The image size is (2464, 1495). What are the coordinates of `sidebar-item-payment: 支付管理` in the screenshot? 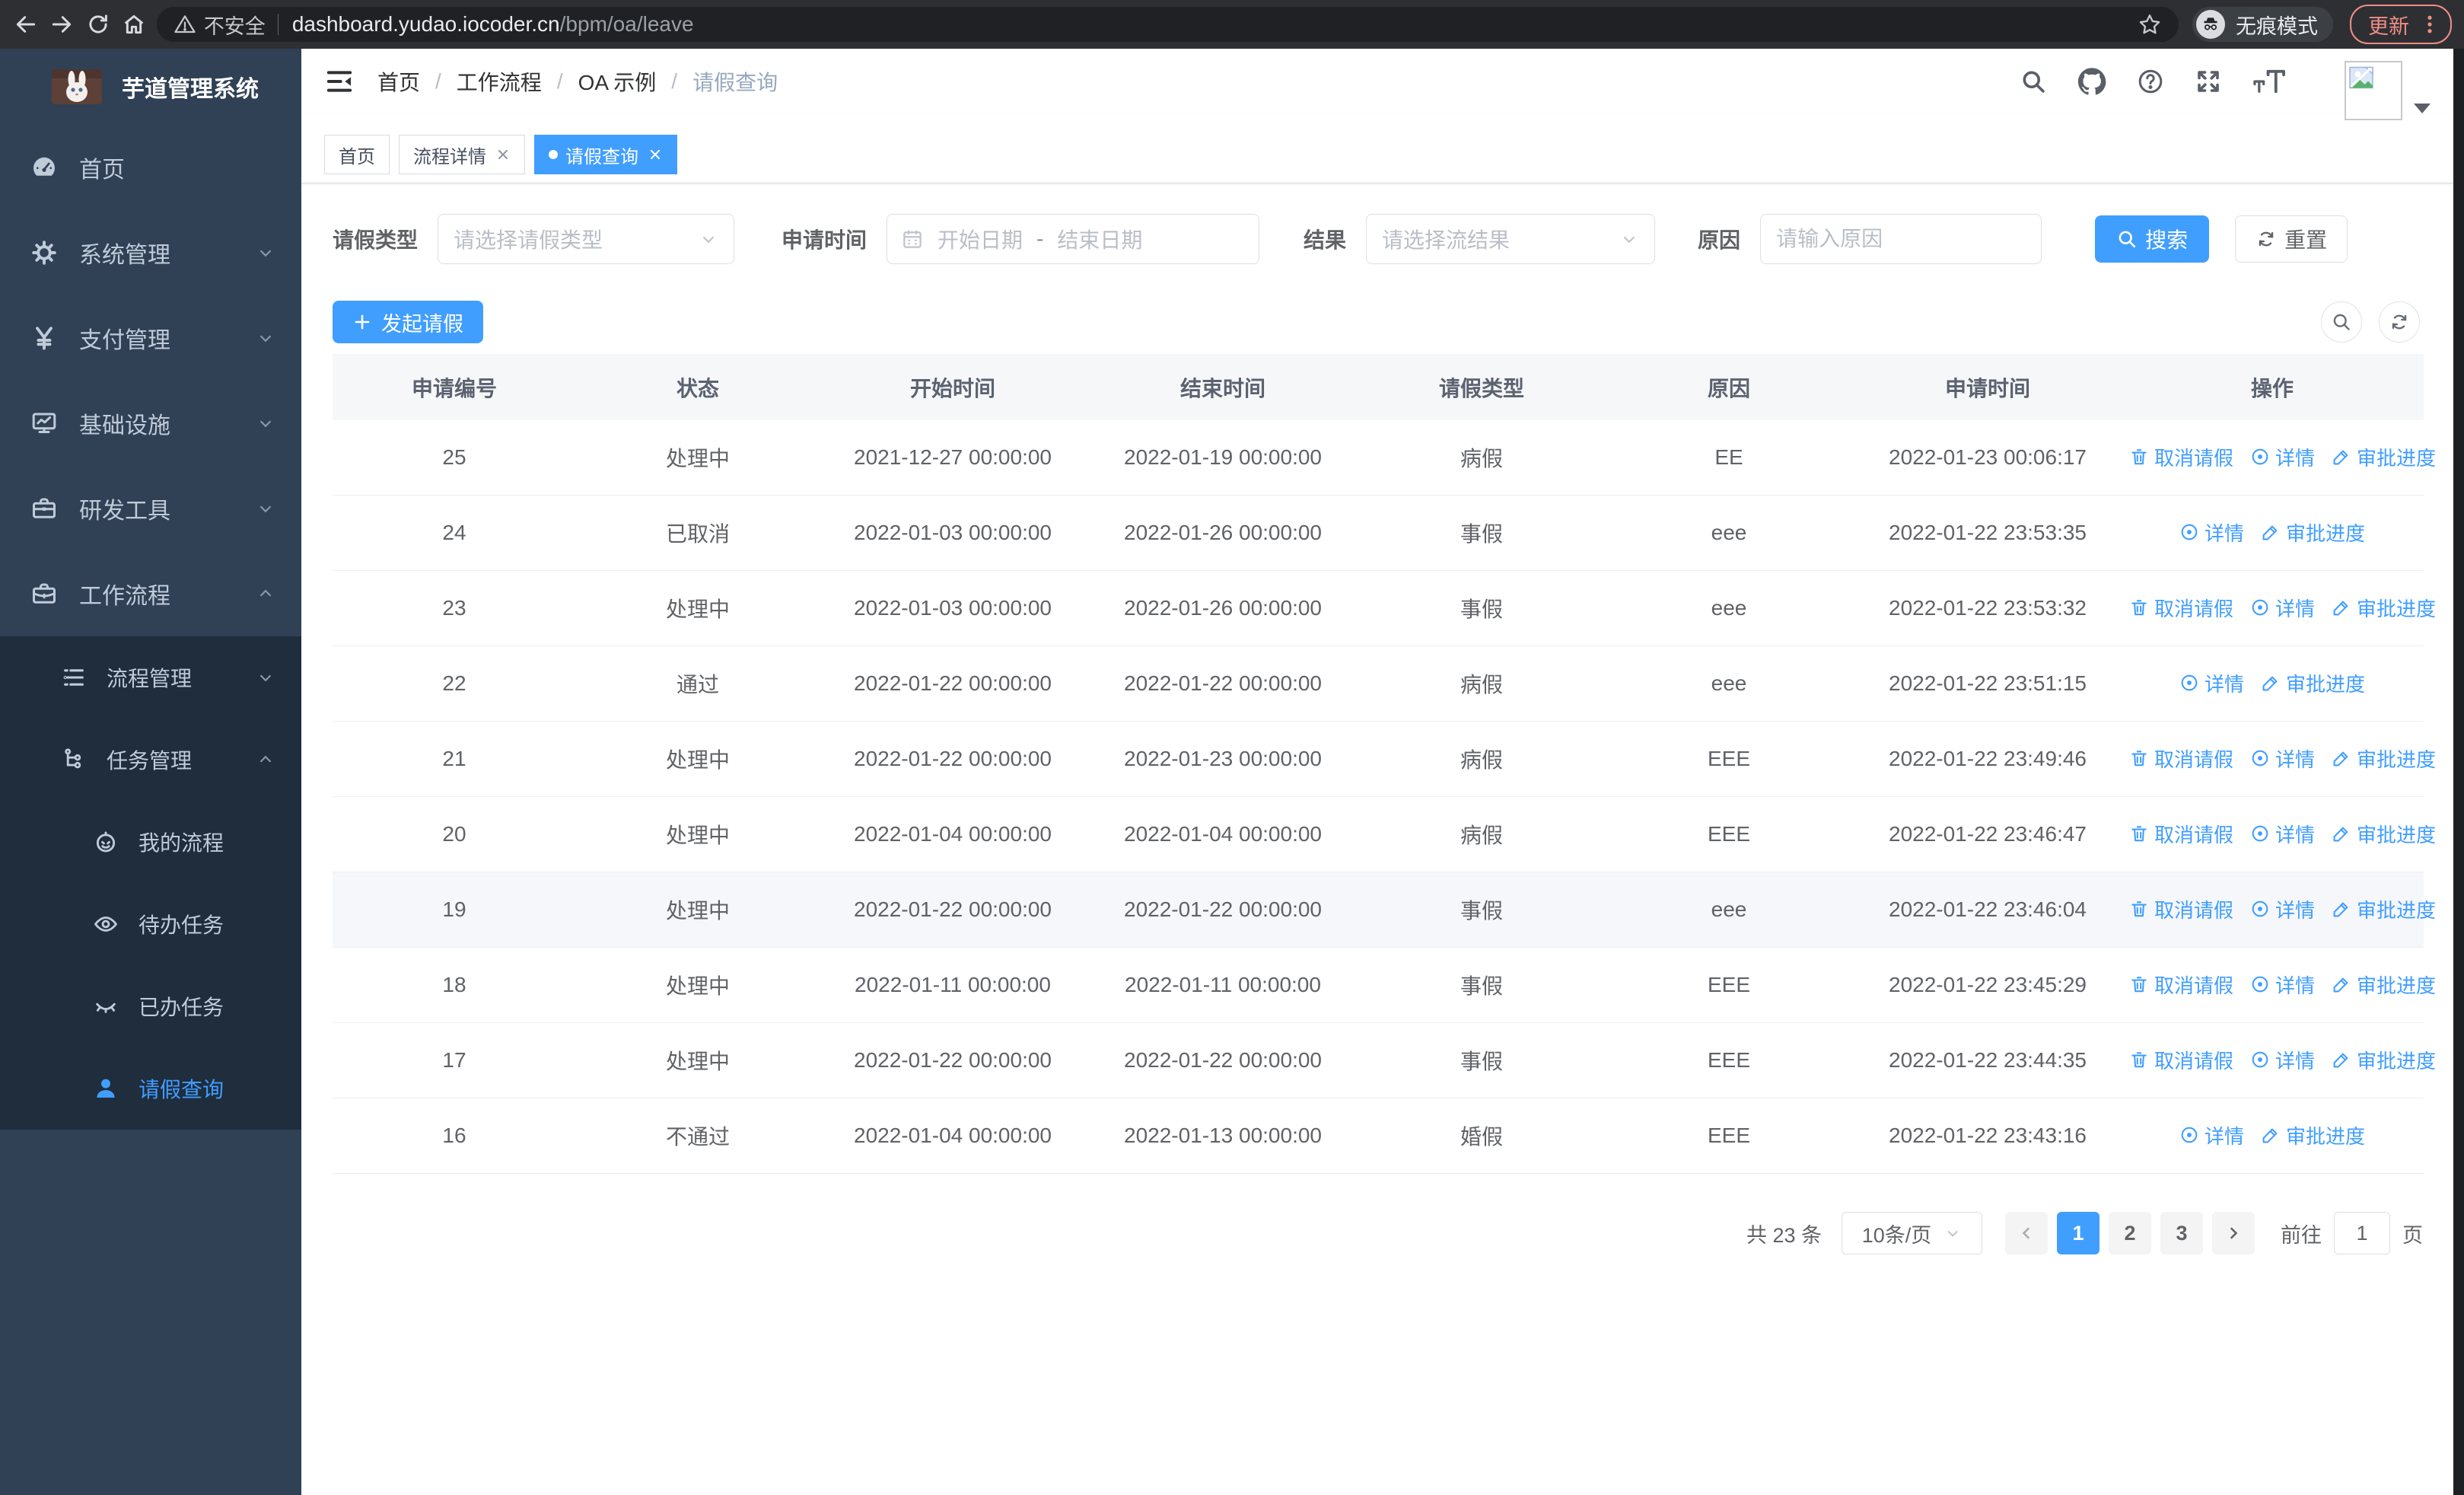 It's located at (150, 338).